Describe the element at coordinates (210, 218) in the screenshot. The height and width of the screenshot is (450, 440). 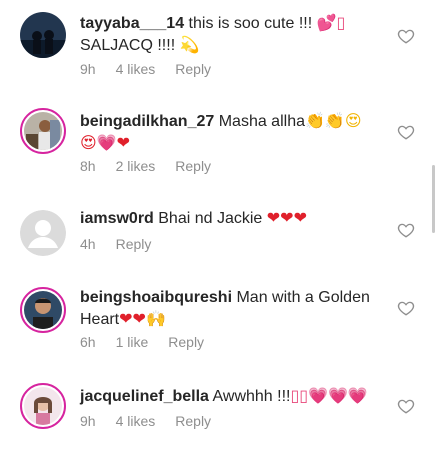
I see `comment-body: Bhai nd Jackie` at that location.